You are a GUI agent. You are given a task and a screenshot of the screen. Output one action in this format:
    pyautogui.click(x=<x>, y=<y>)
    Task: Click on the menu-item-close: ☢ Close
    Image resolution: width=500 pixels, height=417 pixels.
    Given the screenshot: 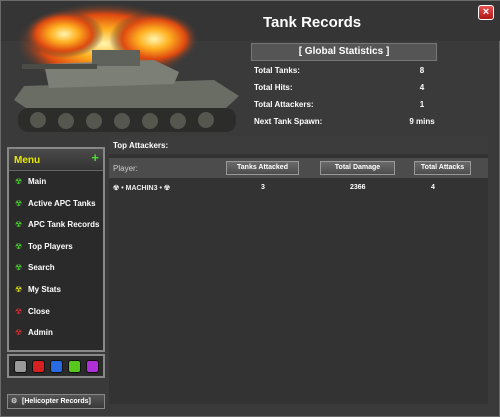 What is the action you would take?
    pyautogui.click(x=56, y=312)
    